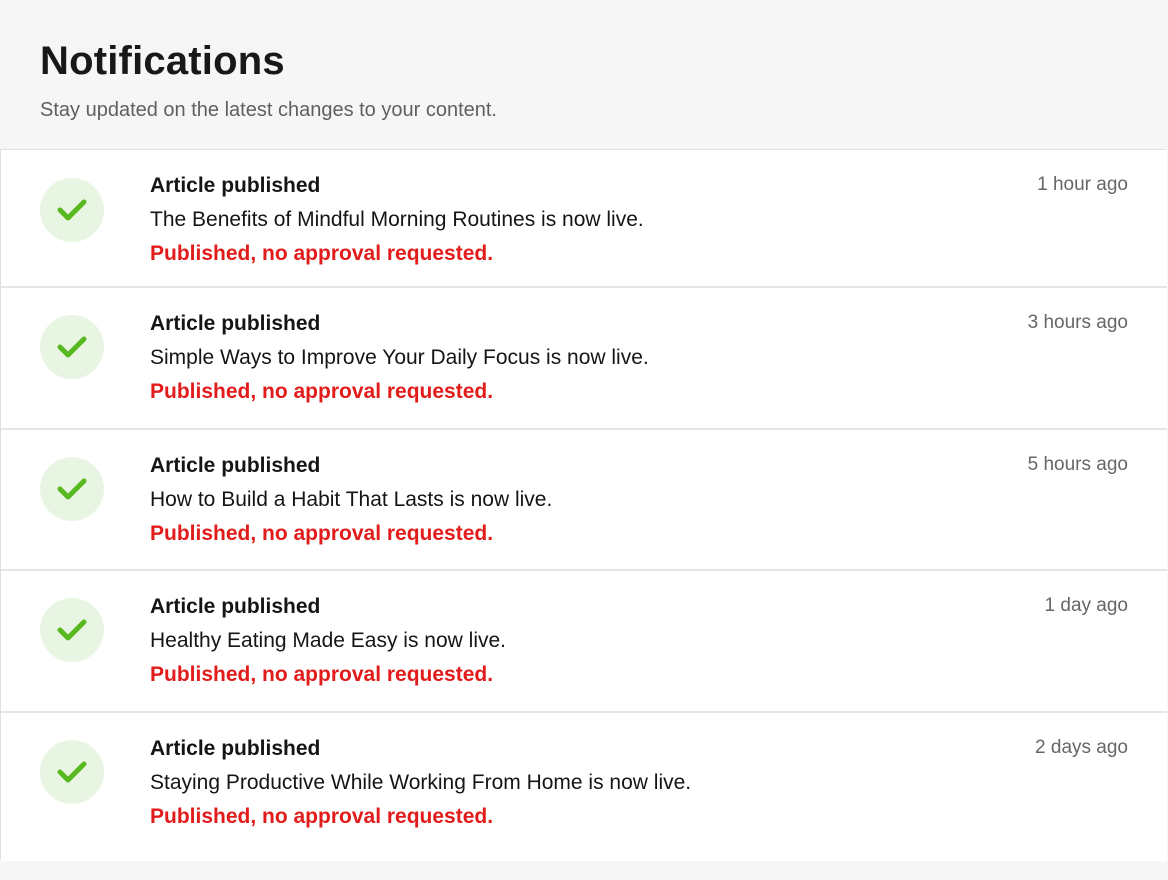  Describe the element at coordinates (162, 61) in the screenshot. I see `page-title: Notifications` at that location.